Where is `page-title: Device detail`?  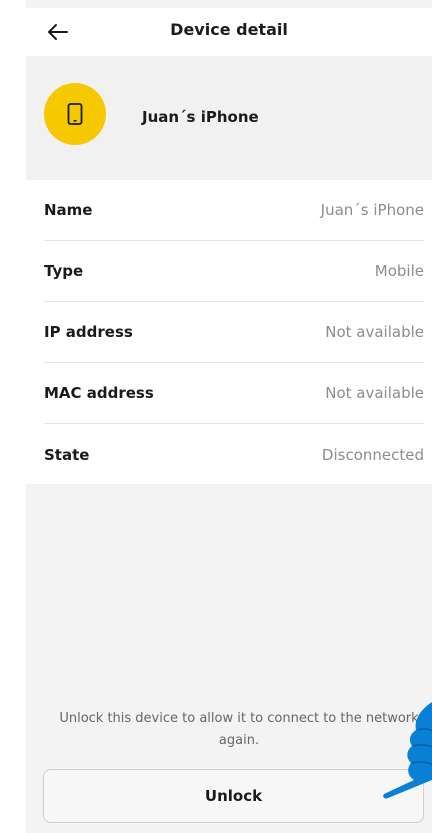
page-title: Device detail is located at coordinates (229, 29).